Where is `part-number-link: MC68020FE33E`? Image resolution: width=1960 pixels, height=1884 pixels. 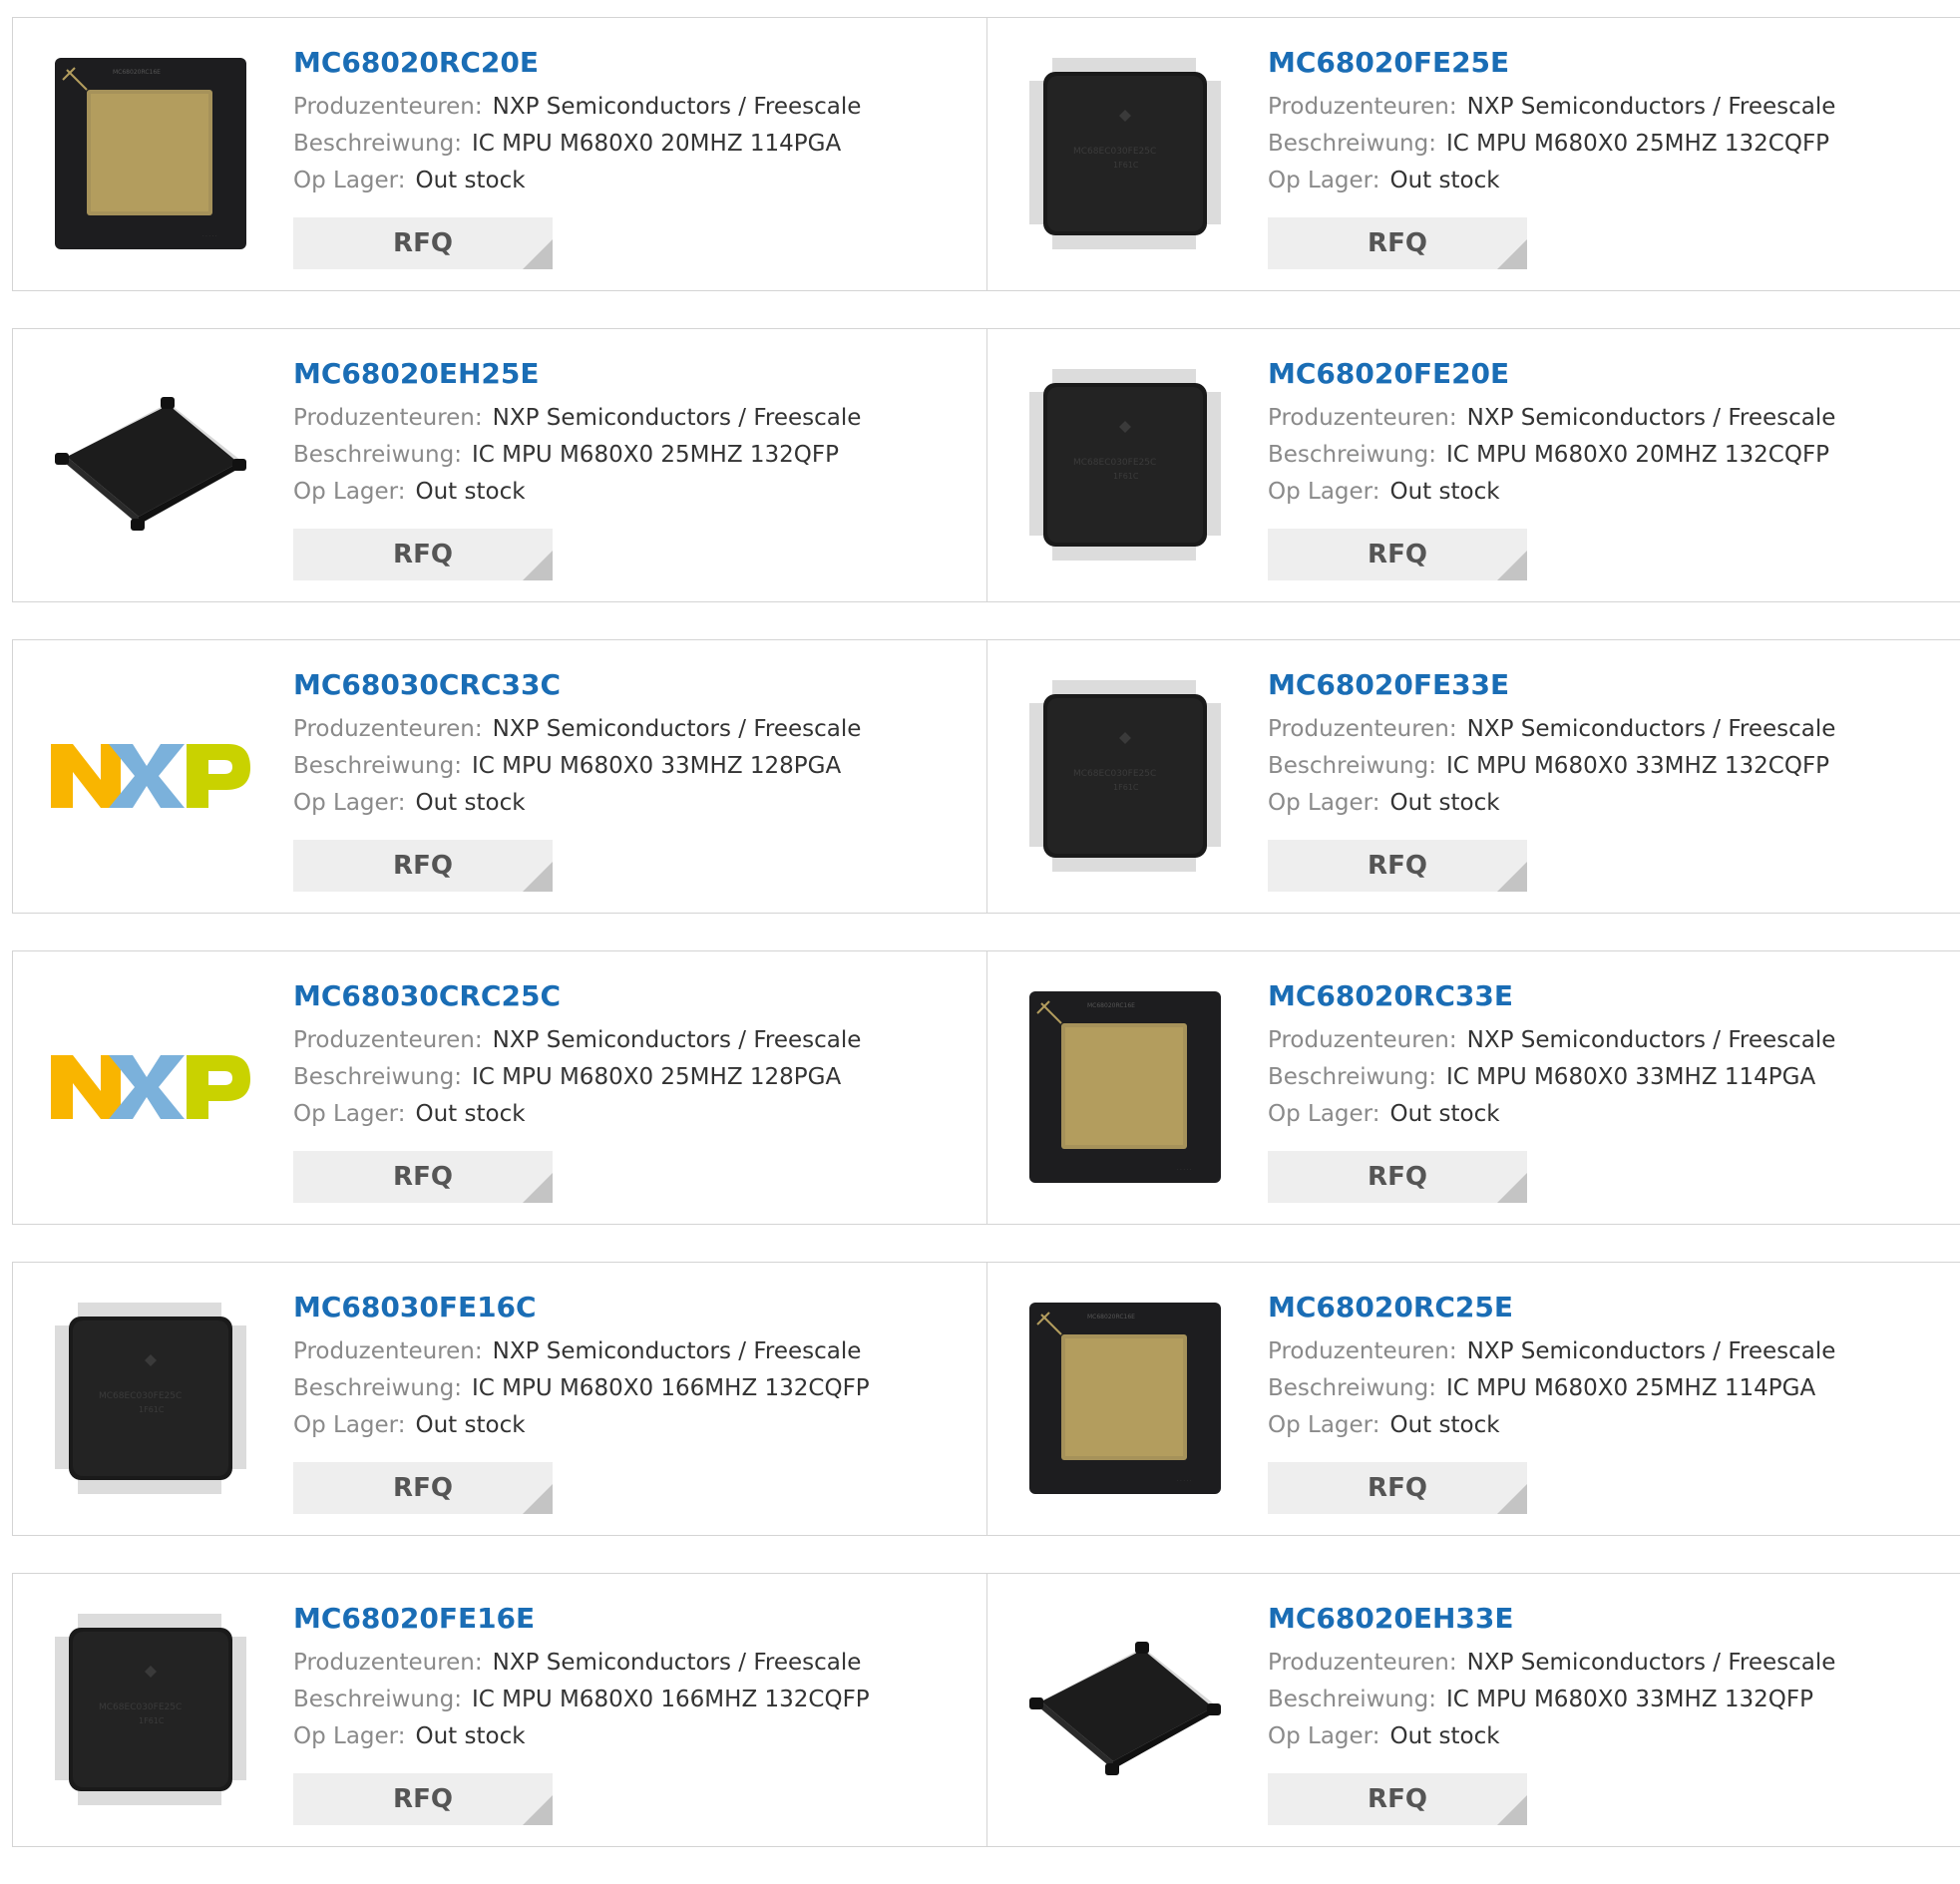 part-number-link: MC68020FE33E is located at coordinates (1610, 685).